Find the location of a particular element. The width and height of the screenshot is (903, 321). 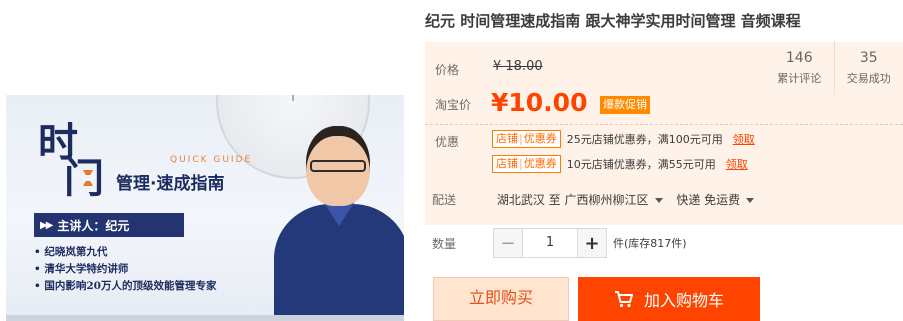

coupon-row: 店铺|优惠券 10元店铺优惠券，满55元可用 领取 is located at coordinates (620, 164).